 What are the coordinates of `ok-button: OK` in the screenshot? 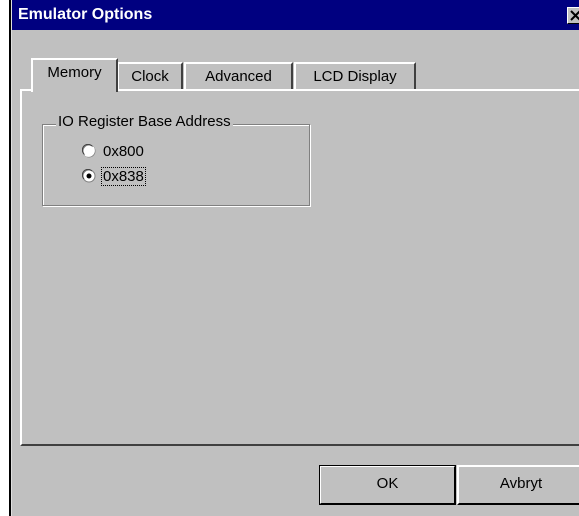 It's located at (387, 485).